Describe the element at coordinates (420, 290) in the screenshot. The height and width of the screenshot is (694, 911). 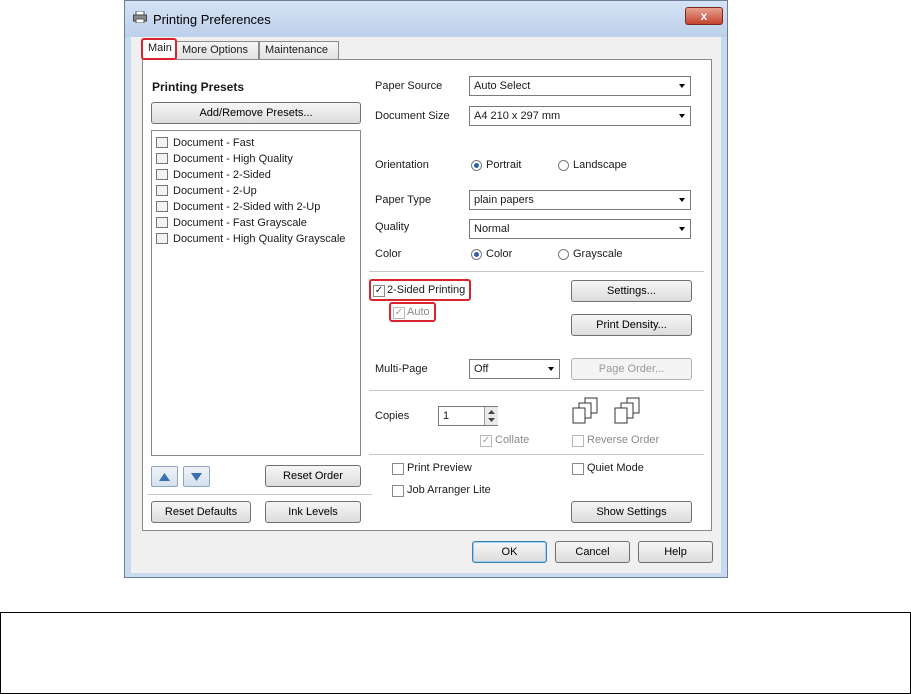
I see `two-sided-highlight` at that location.